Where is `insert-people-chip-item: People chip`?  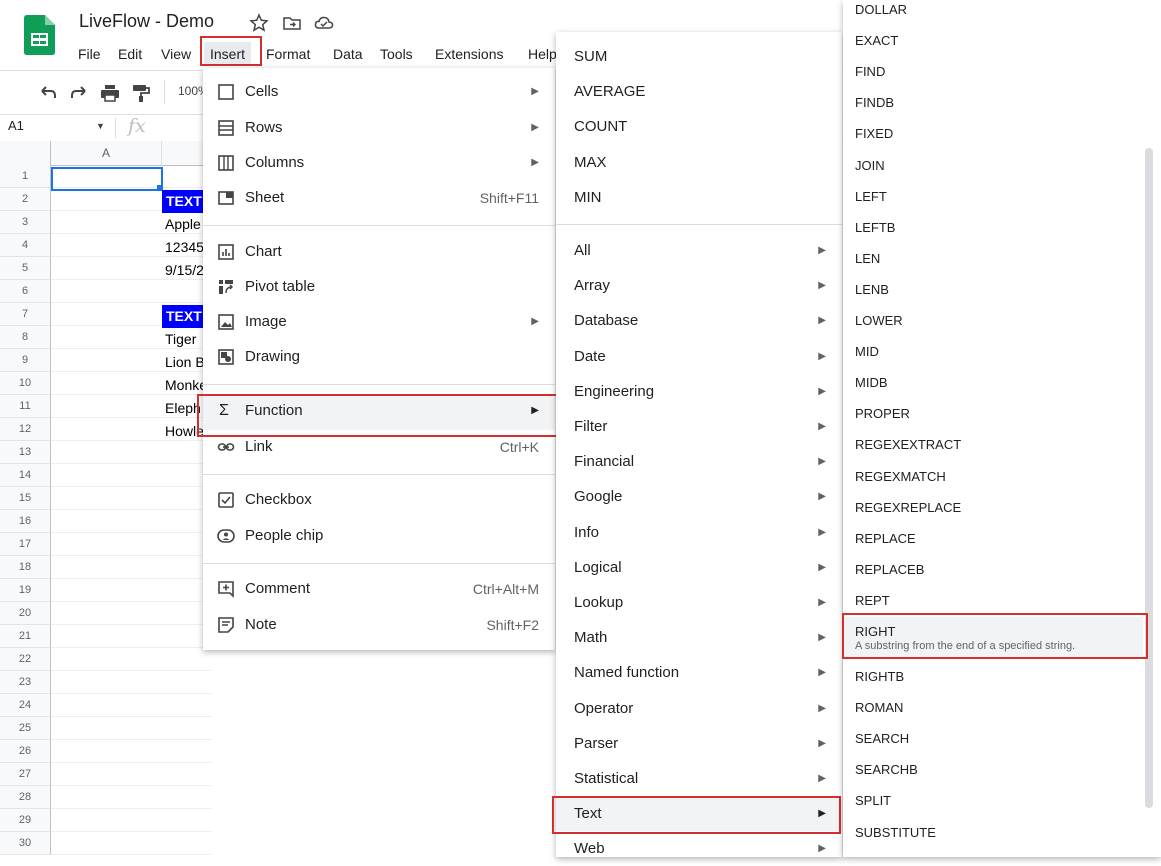 insert-people-chip-item: People chip is located at coordinates (379, 536).